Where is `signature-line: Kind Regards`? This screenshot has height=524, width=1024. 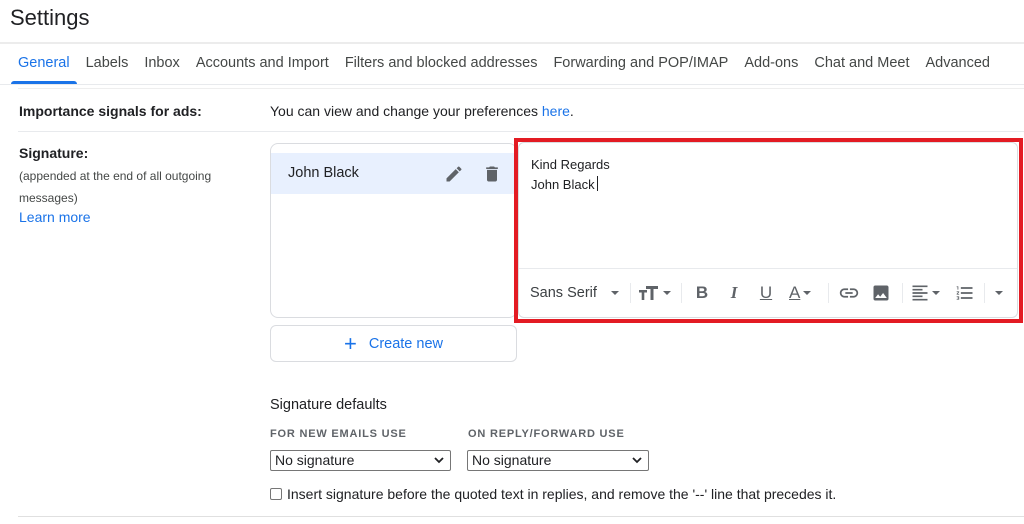
signature-line: Kind Regards is located at coordinates (570, 164).